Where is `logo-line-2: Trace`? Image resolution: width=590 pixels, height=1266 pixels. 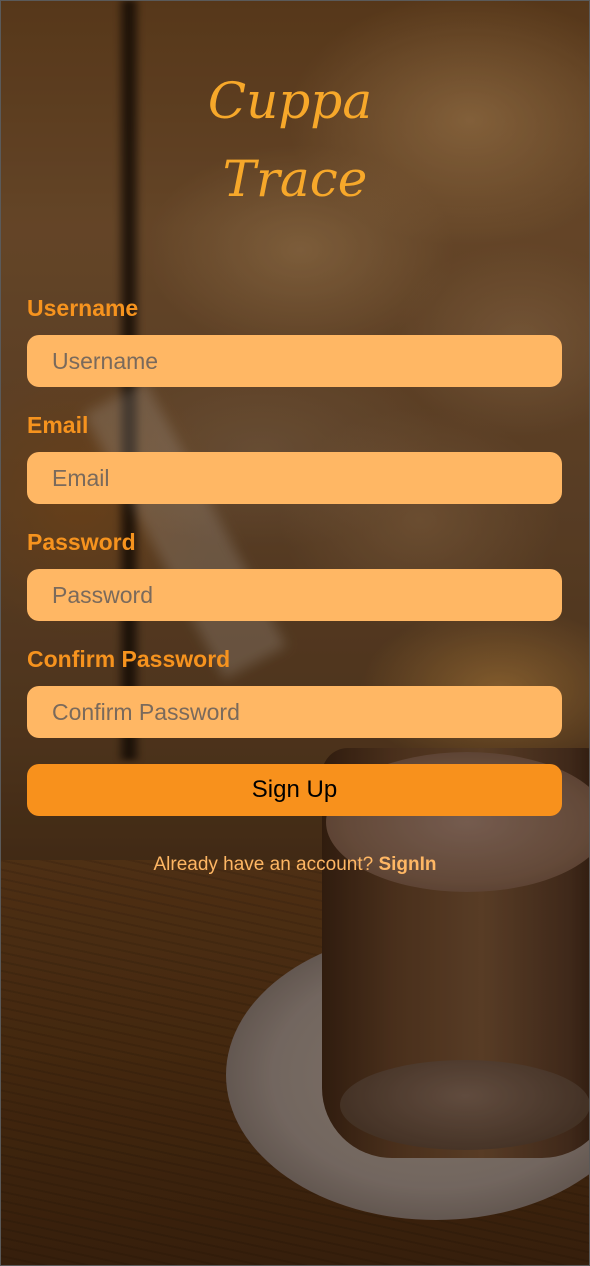
logo-line-2: Trace is located at coordinates (295, 179).